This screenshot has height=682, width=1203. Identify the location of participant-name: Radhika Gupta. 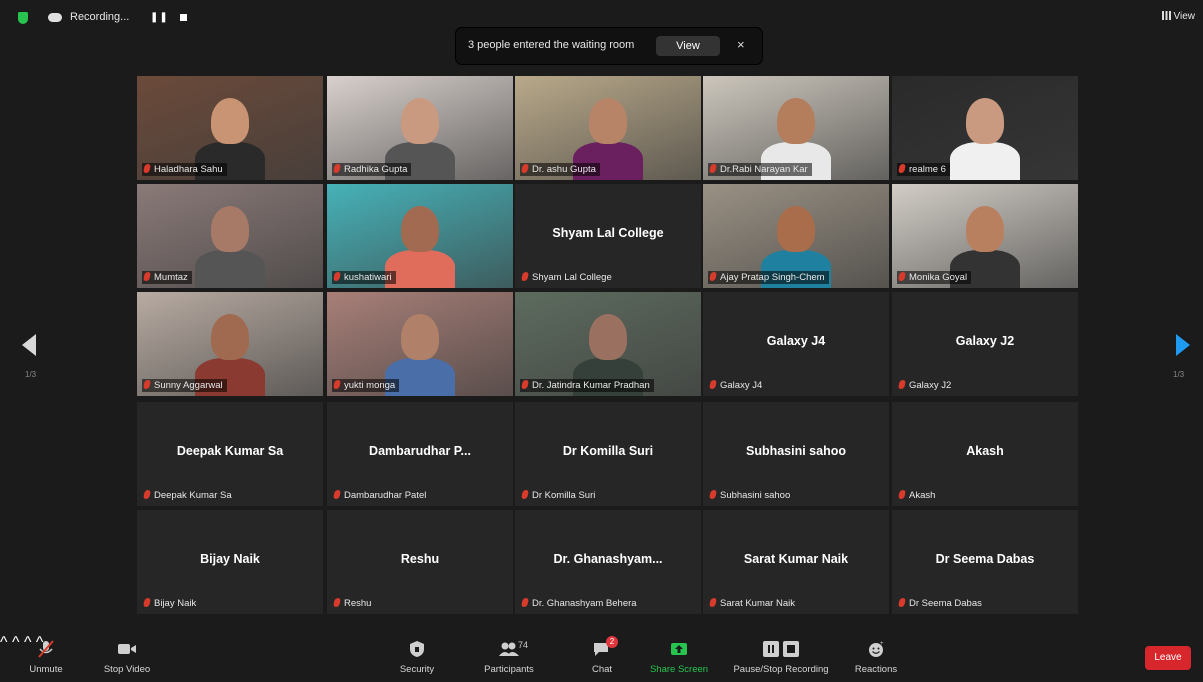
(376, 169).